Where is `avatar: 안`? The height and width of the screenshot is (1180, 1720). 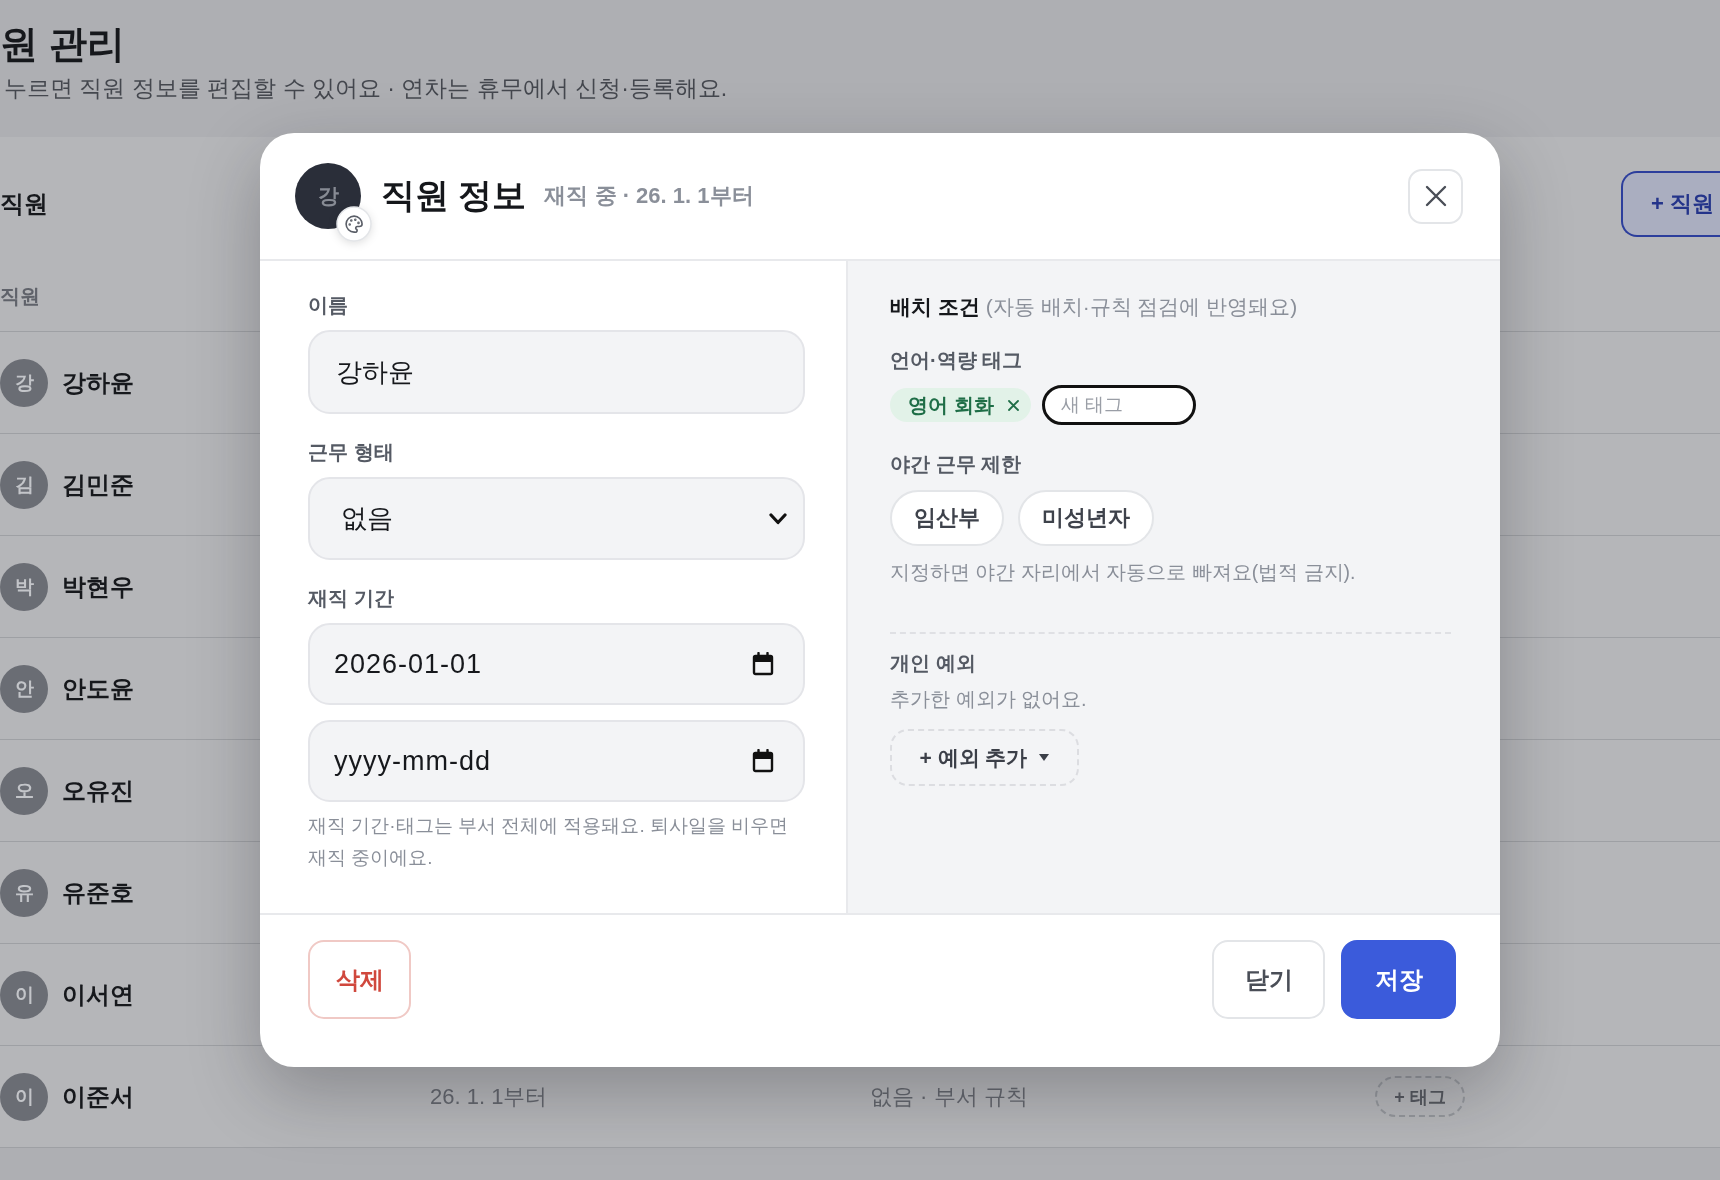
avatar: 안 is located at coordinates (24, 688).